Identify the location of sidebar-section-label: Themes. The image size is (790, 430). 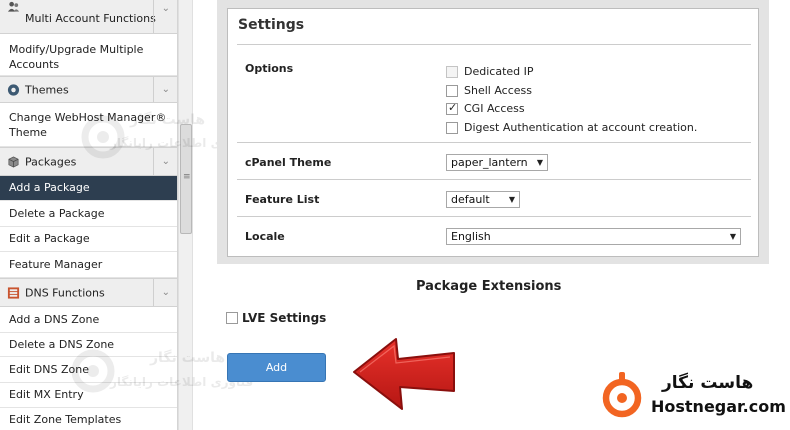
(47, 89).